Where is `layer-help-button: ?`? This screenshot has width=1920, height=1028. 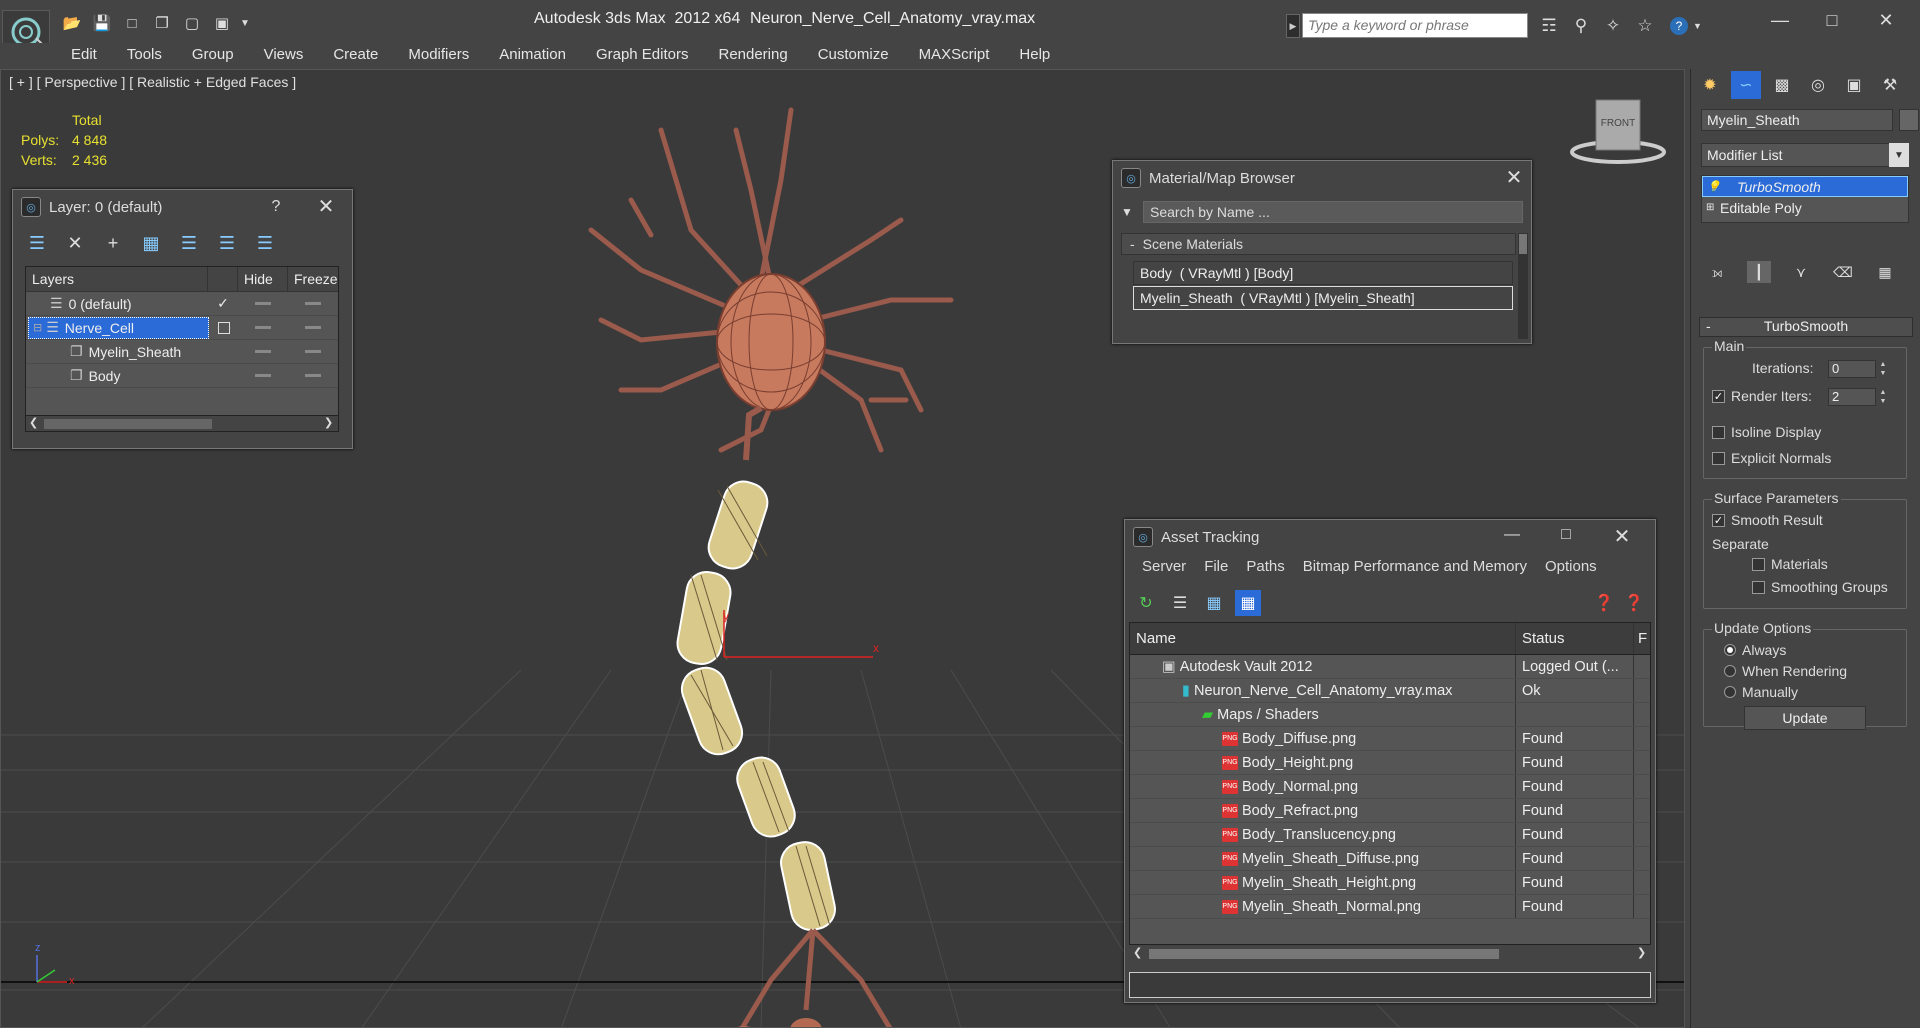 layer-help-button: ? is located at coordinates (276, 207).